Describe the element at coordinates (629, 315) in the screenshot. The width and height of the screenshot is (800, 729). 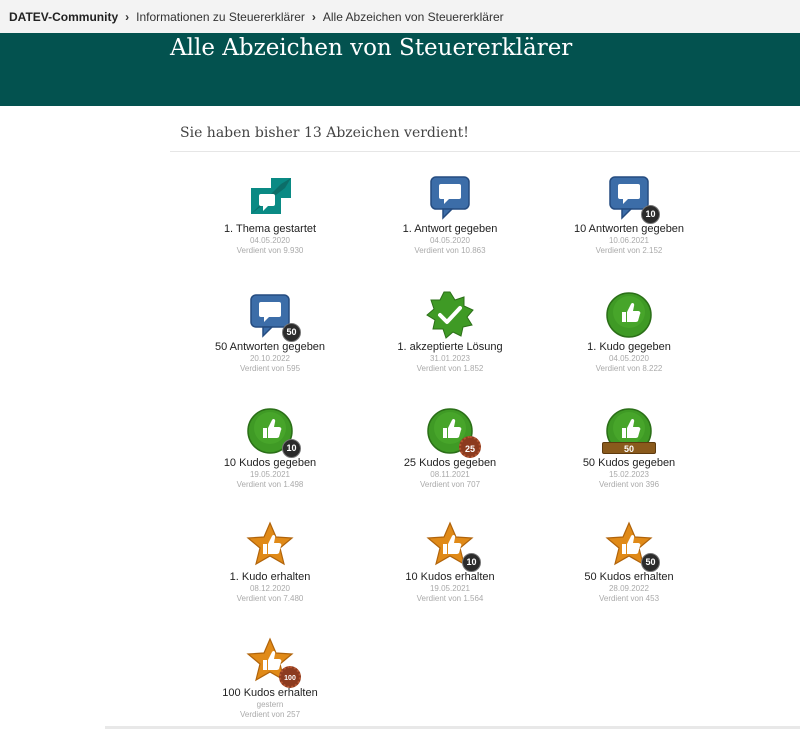
I see `thumbs-up-icon` at that location.